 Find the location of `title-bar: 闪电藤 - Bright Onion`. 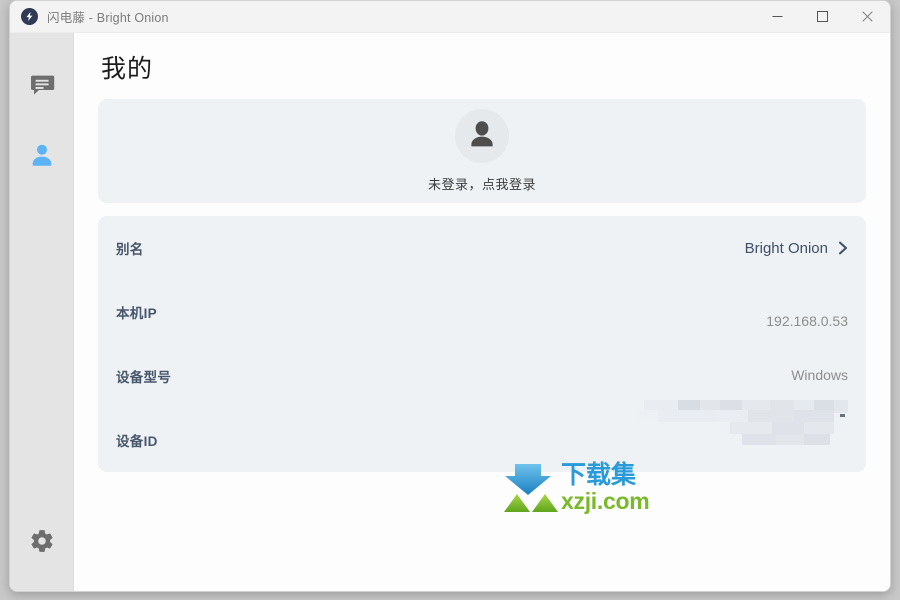

title-bar: 闪电藤 - Bright Onion is located at coordinates (450, 17).